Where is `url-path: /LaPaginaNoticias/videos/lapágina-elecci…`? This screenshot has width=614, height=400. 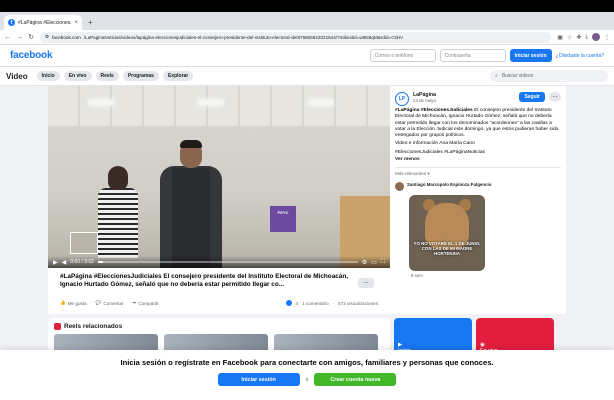 url-path: /LaPaginaNoticias/videos/lapágina-elecci… is located at coordinates (243, 37).